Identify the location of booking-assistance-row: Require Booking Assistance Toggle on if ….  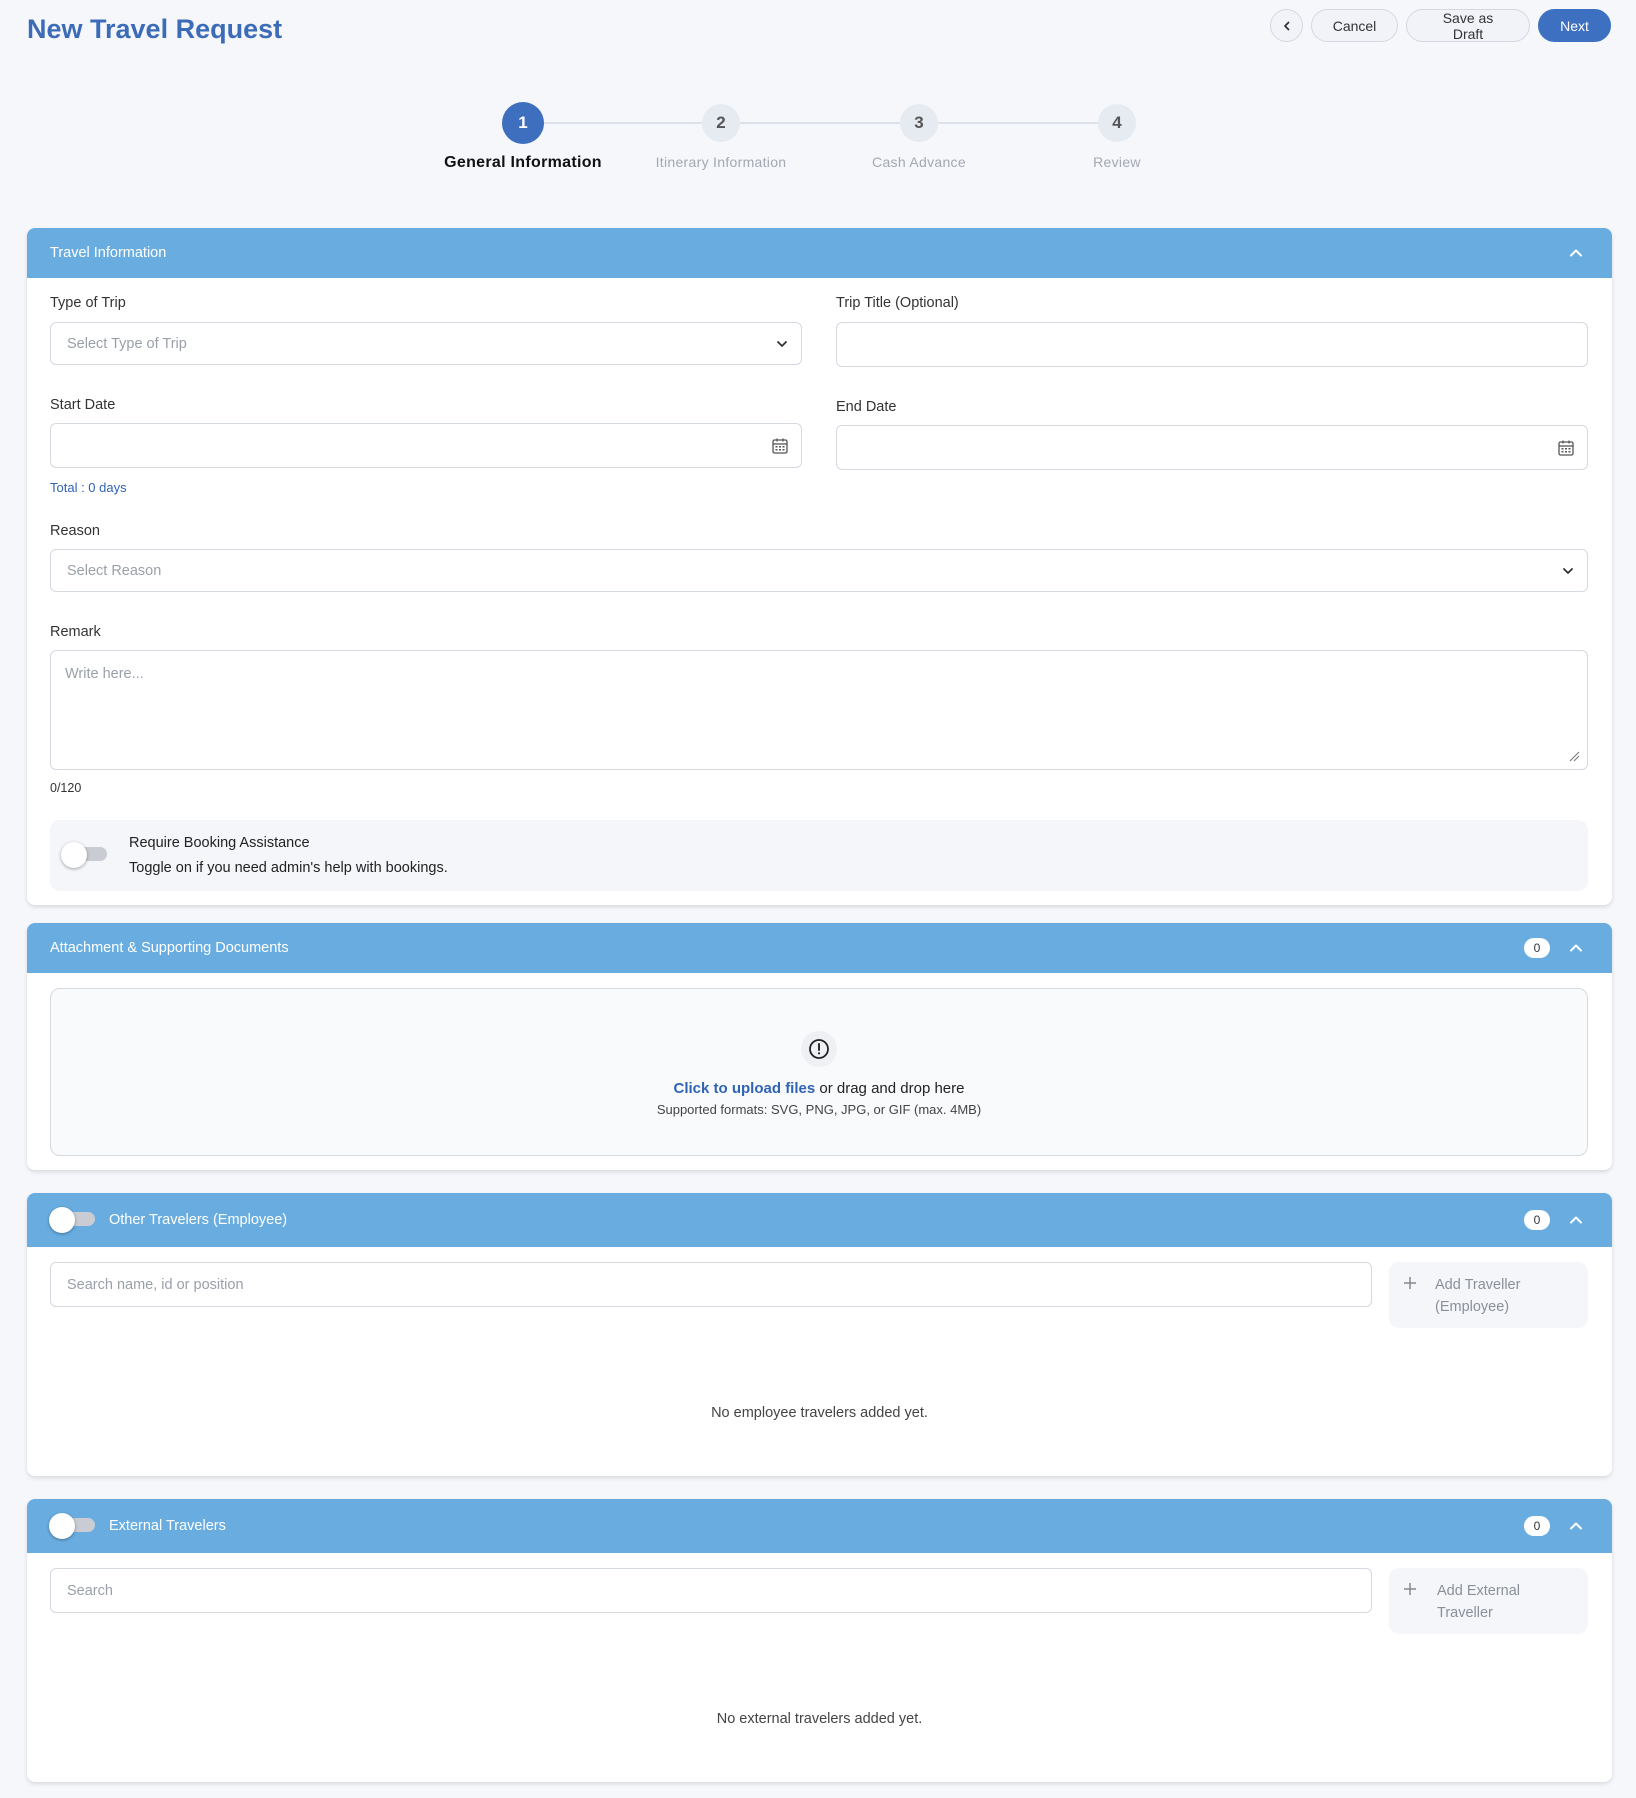
(819, 855).